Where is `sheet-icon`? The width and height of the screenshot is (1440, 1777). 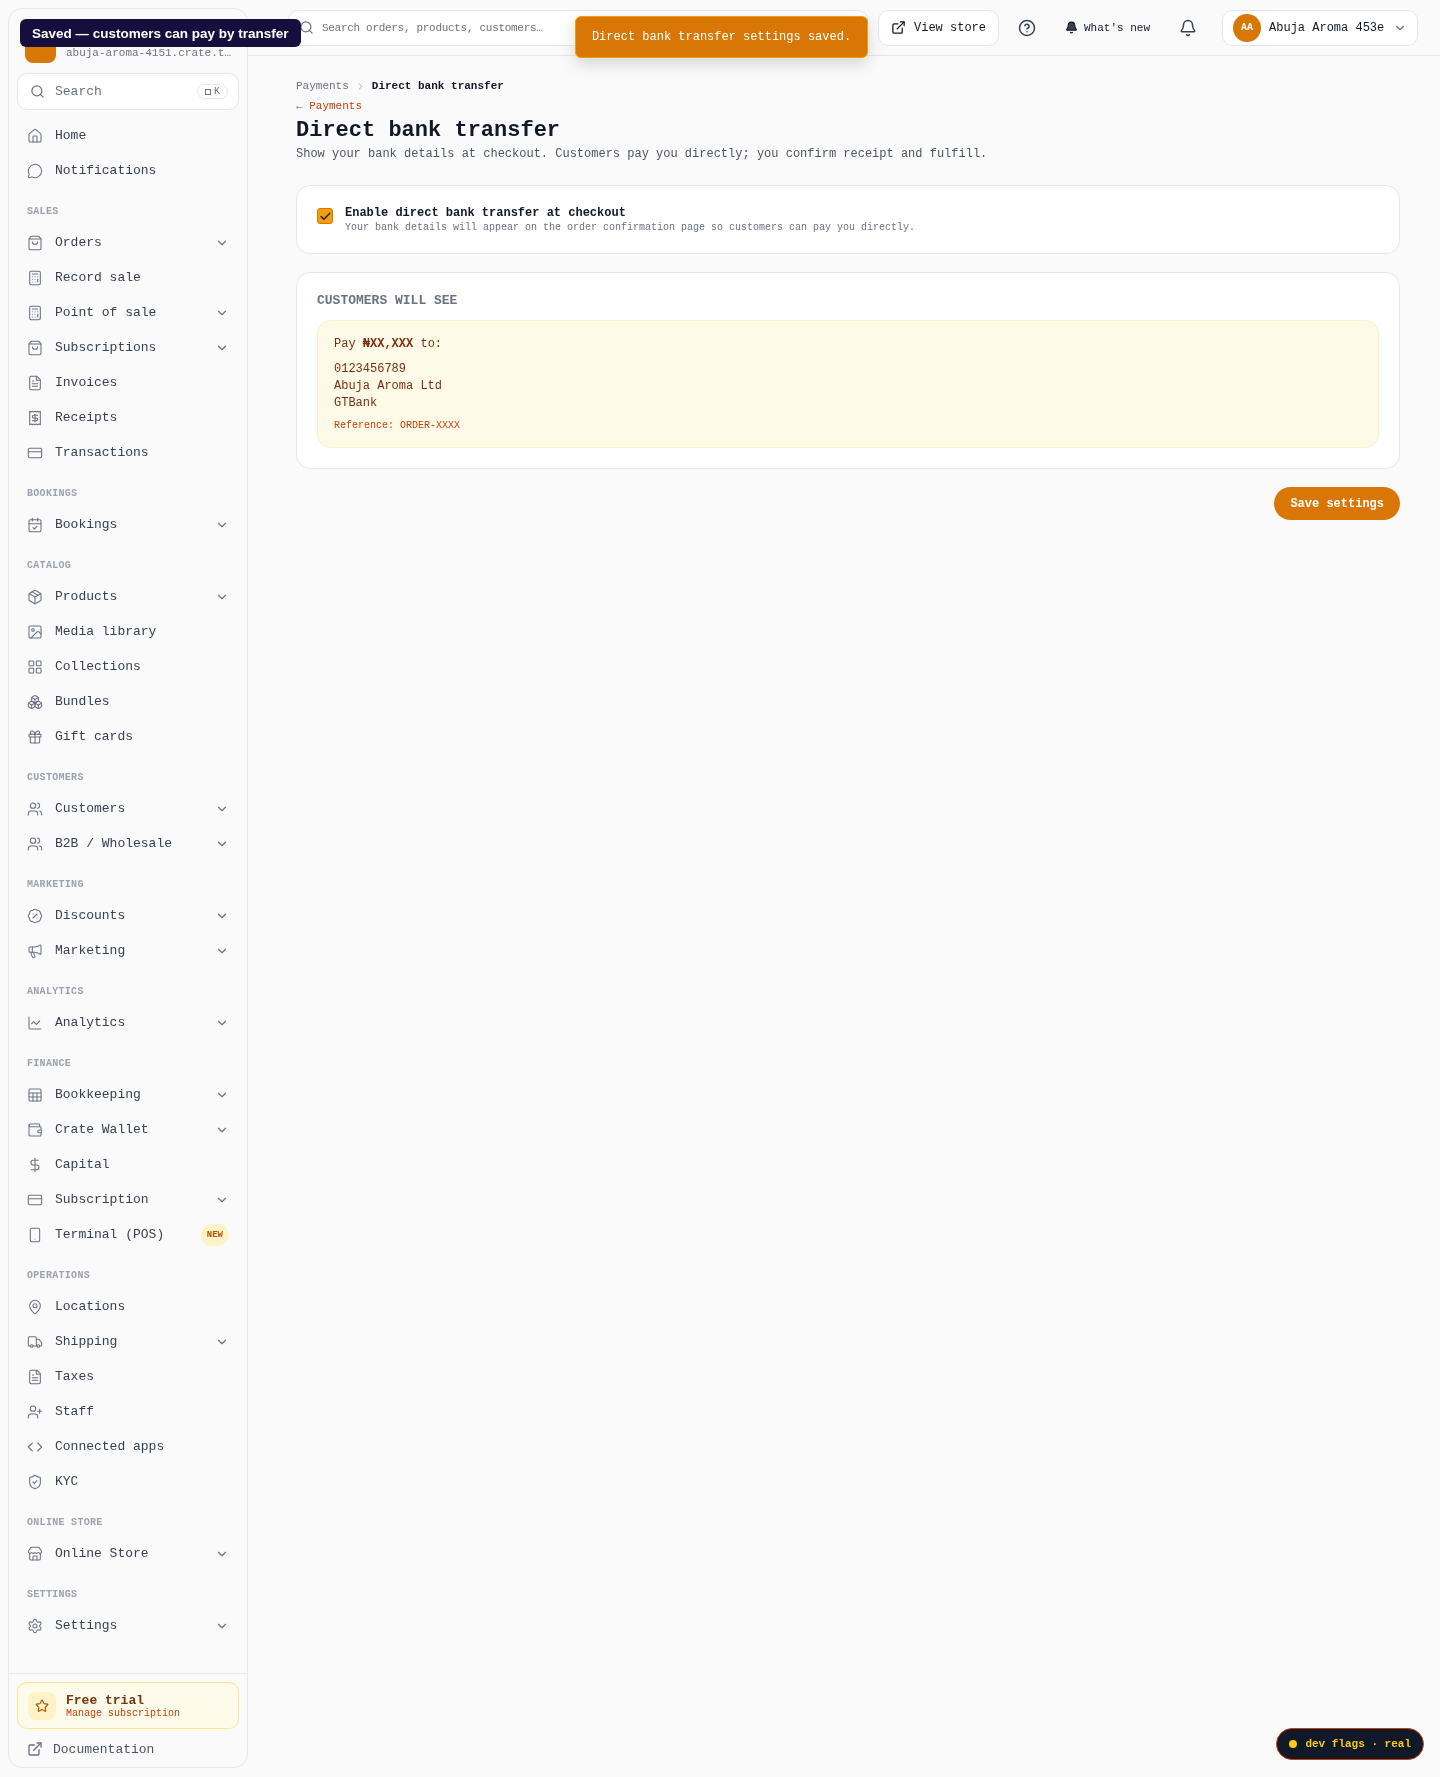 sheet-icon is located at coordinates (35, 1094).